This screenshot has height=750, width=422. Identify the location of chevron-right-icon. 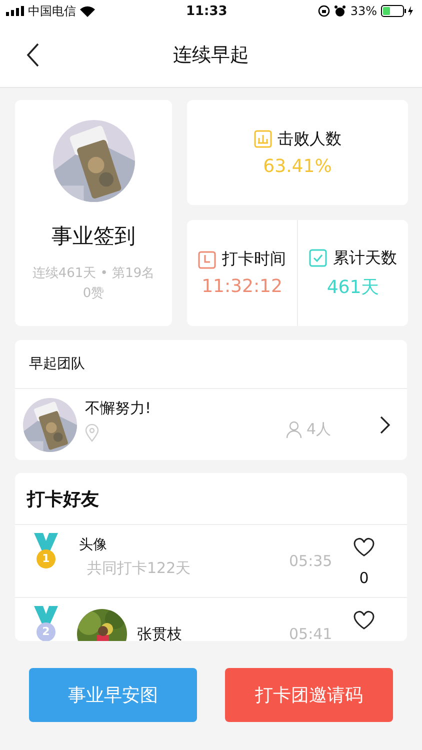
(385, 424).